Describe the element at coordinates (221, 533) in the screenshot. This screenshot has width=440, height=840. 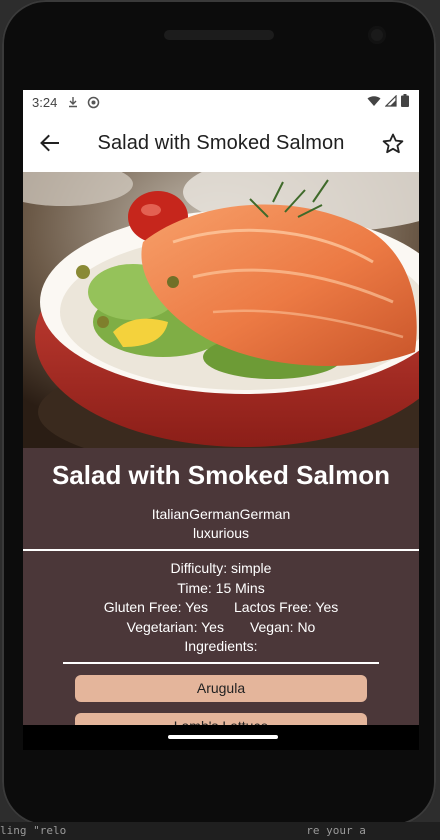
I see `recipe-affordability: luxurious` at that location.